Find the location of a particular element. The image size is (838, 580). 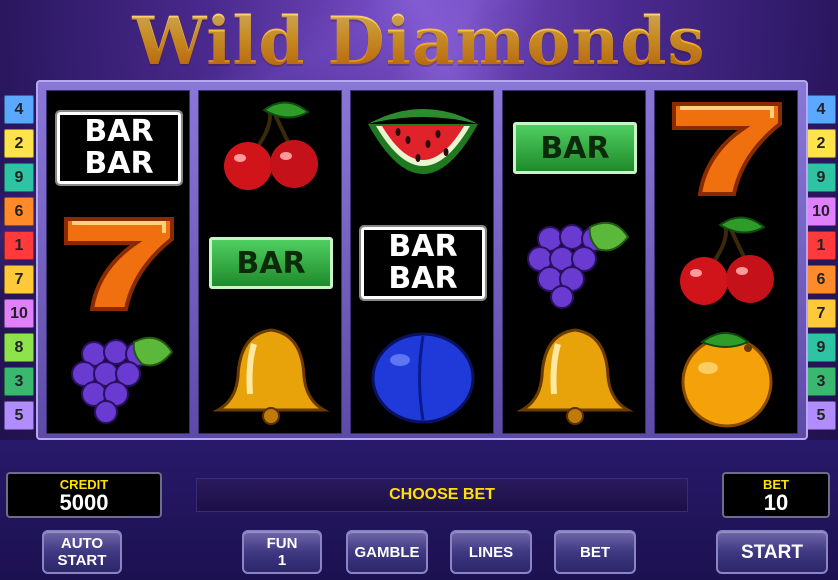

start-button: START is located at coordinates (772, 552).